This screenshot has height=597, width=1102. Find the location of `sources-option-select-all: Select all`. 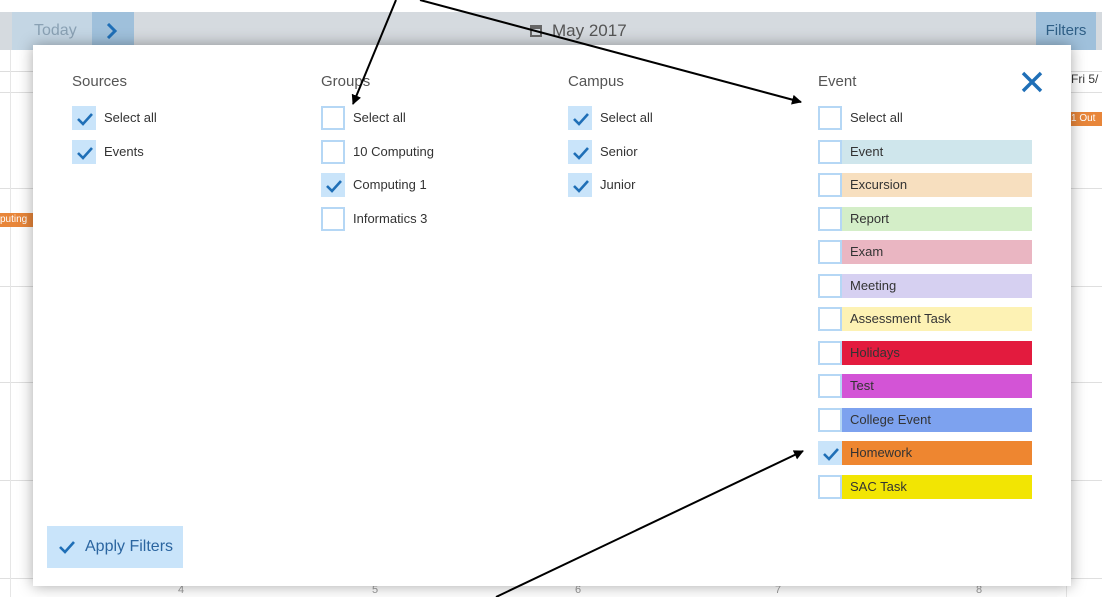

sources-option-select-all: Select all is located at coordinates (179, 120).